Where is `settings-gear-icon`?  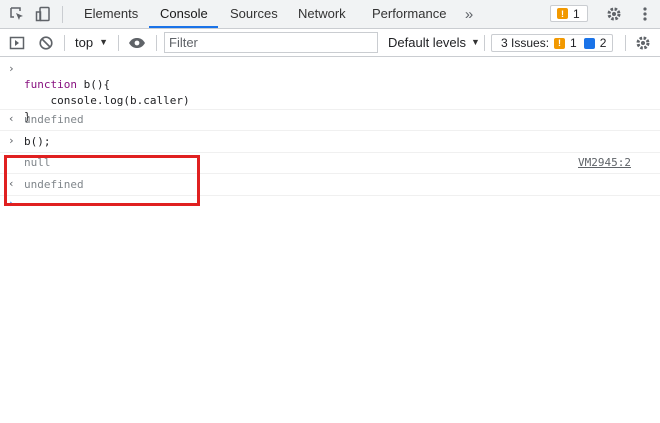 settings-gear-icon is located at coordinates (614, 14).